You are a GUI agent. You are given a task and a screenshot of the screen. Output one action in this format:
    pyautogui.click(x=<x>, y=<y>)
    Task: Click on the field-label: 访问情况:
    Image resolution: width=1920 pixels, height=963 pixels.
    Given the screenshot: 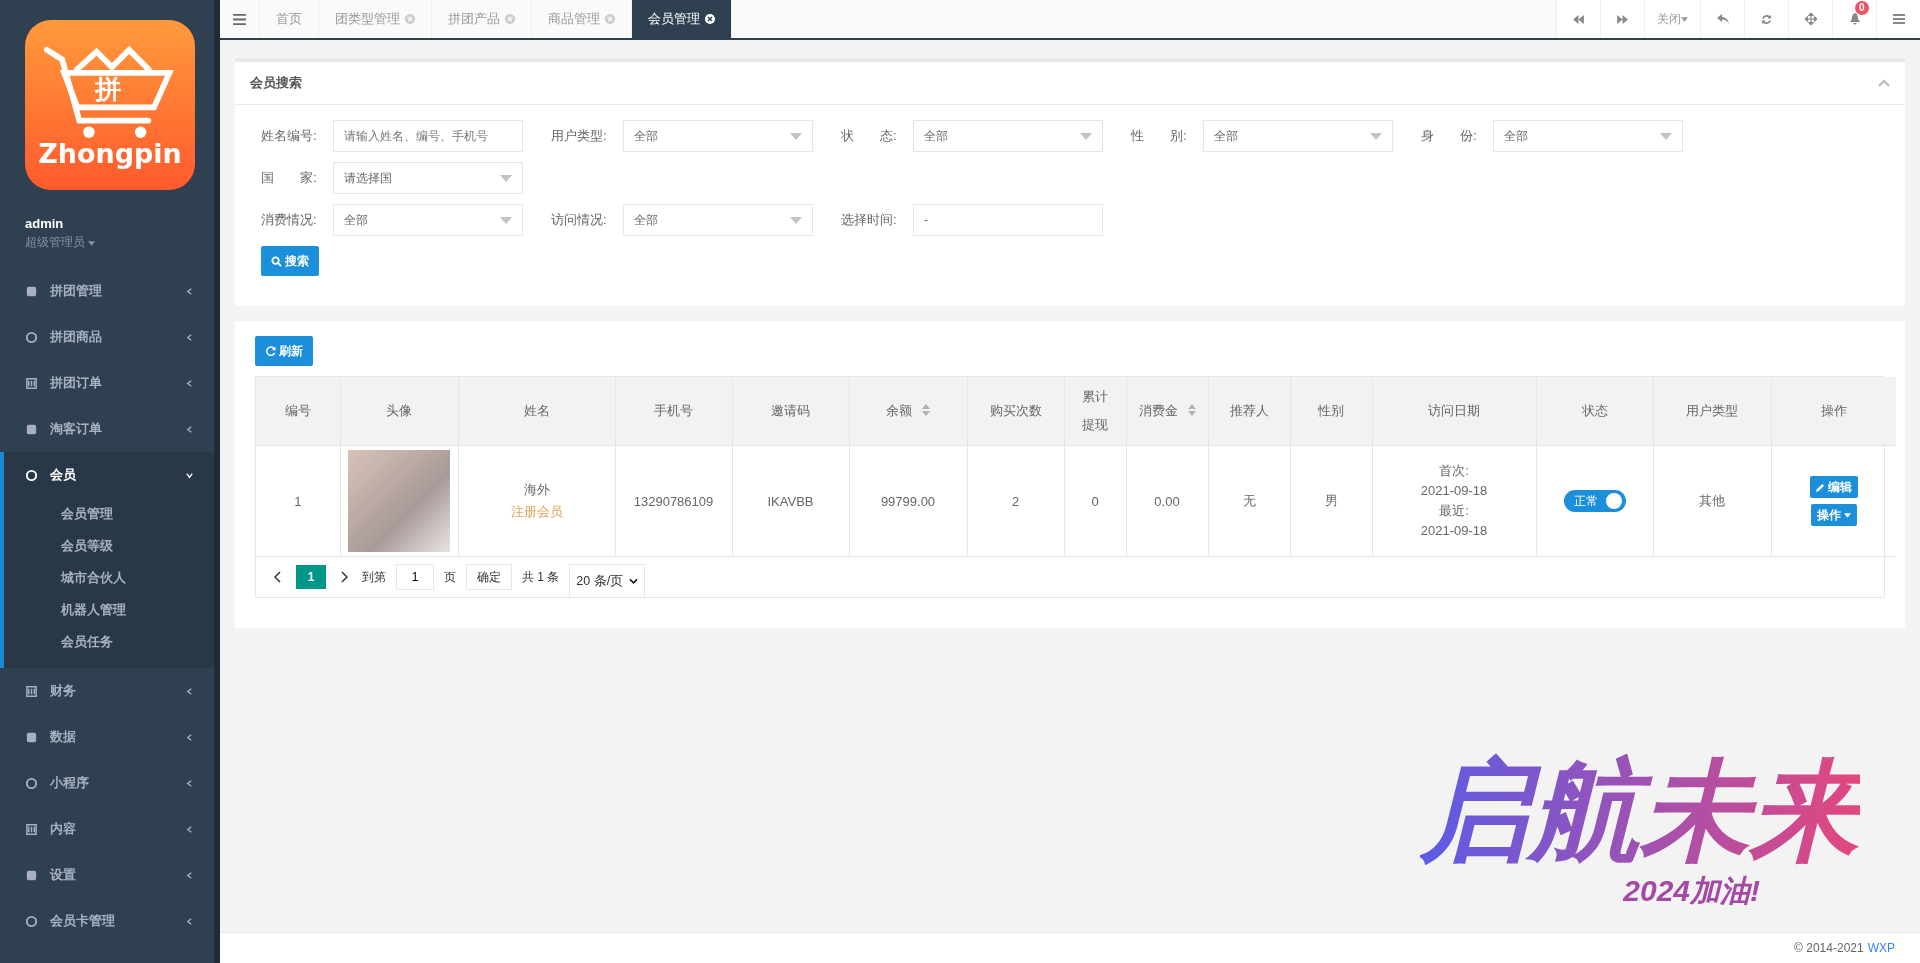 What is the action you would take?
    pyautogui.click(x=579, y=220)
    